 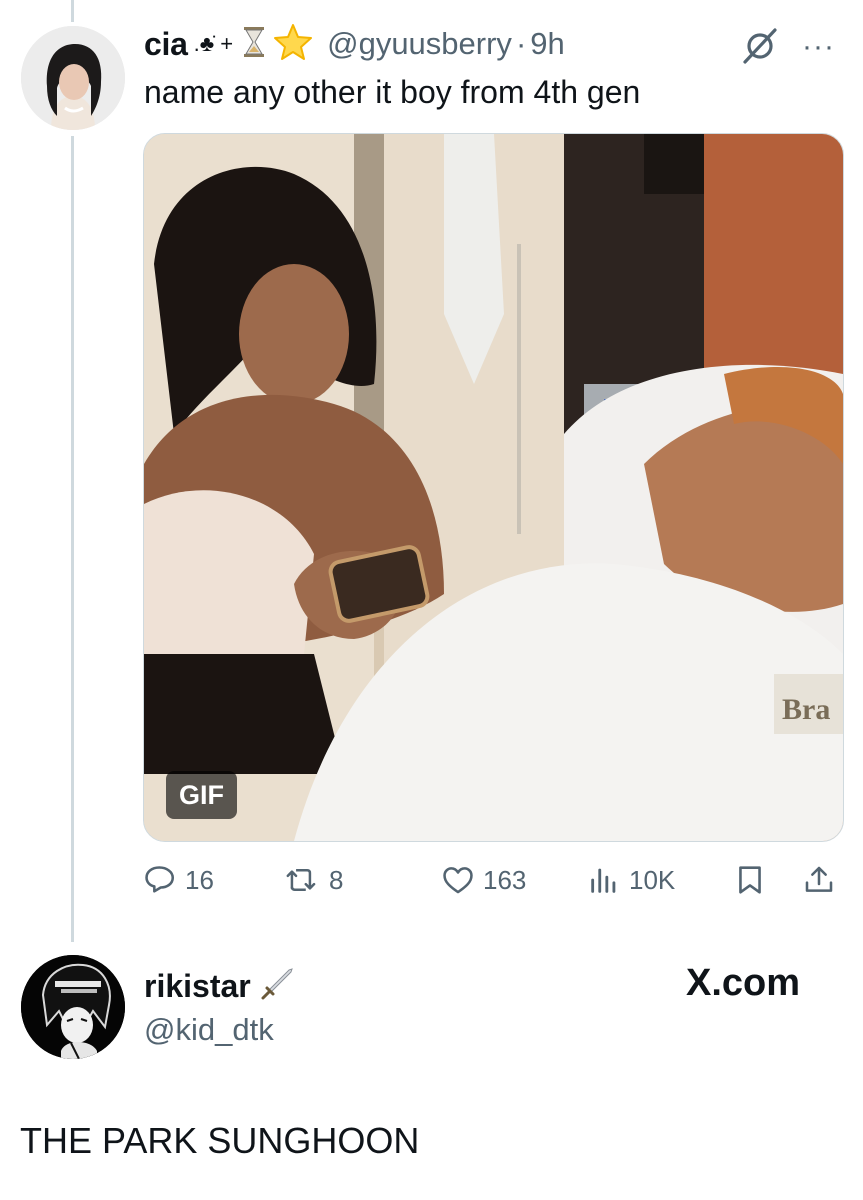 I want to click on repost-button: 8, so click(x=314, y=880).